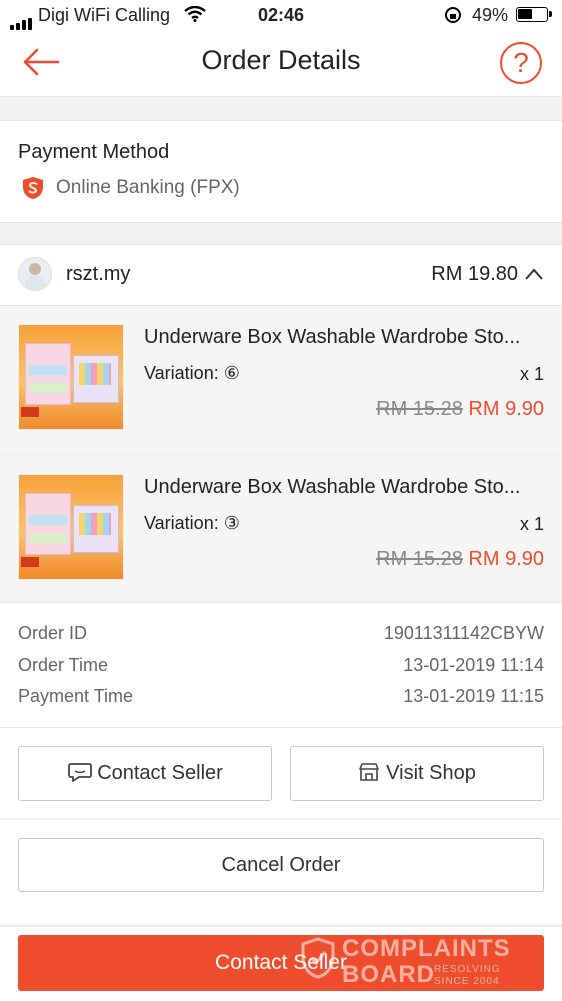  What do you see at coordinates (148, 187) in the screenshot?
I see `payment-method-value: Online Banking (FPX)` at bounding box center [148, 187].